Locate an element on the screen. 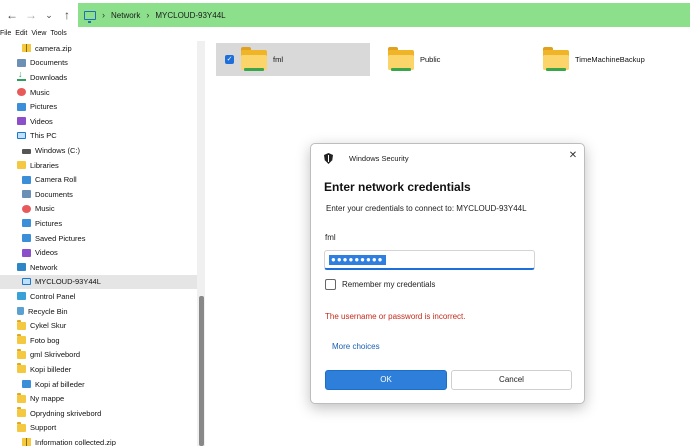 Image resolution: width=690 pixels, height=446 pixels. sidebar-item-foto-bog: Foto bog is located at coordinates (98, 340).